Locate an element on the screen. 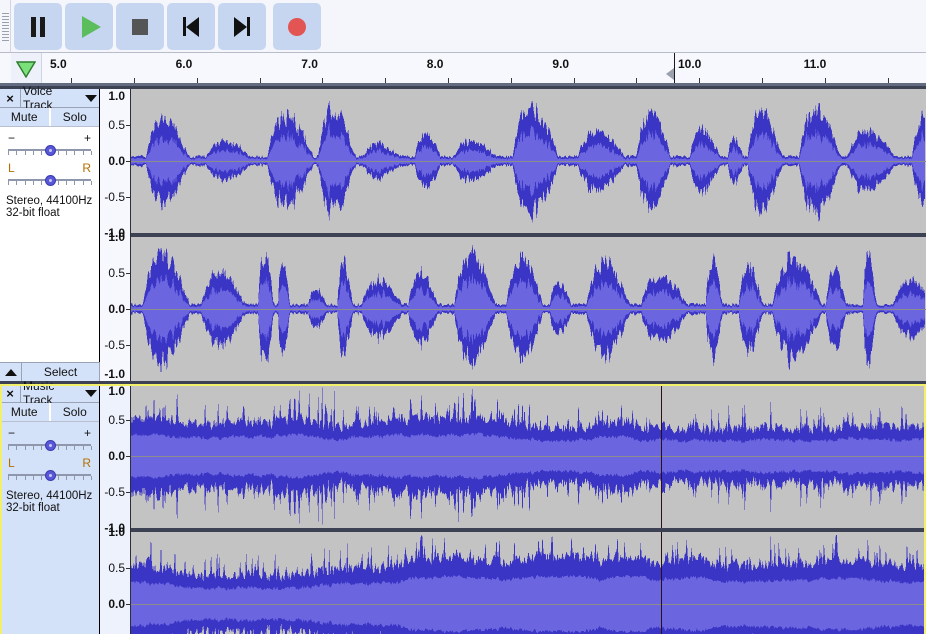 This screenshot has width=926, height=634. skip-end-button is located at coordinates (242, 26).